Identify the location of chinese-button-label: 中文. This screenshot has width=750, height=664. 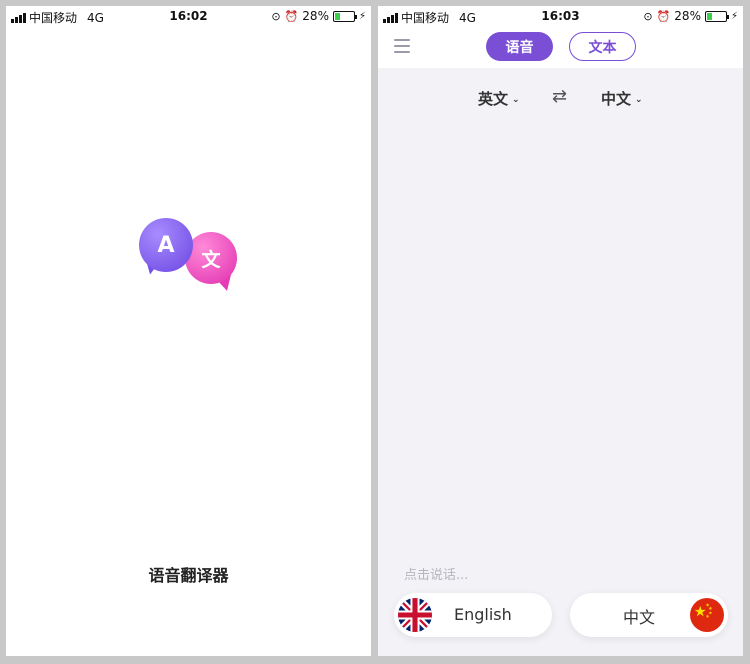
(639, 617).